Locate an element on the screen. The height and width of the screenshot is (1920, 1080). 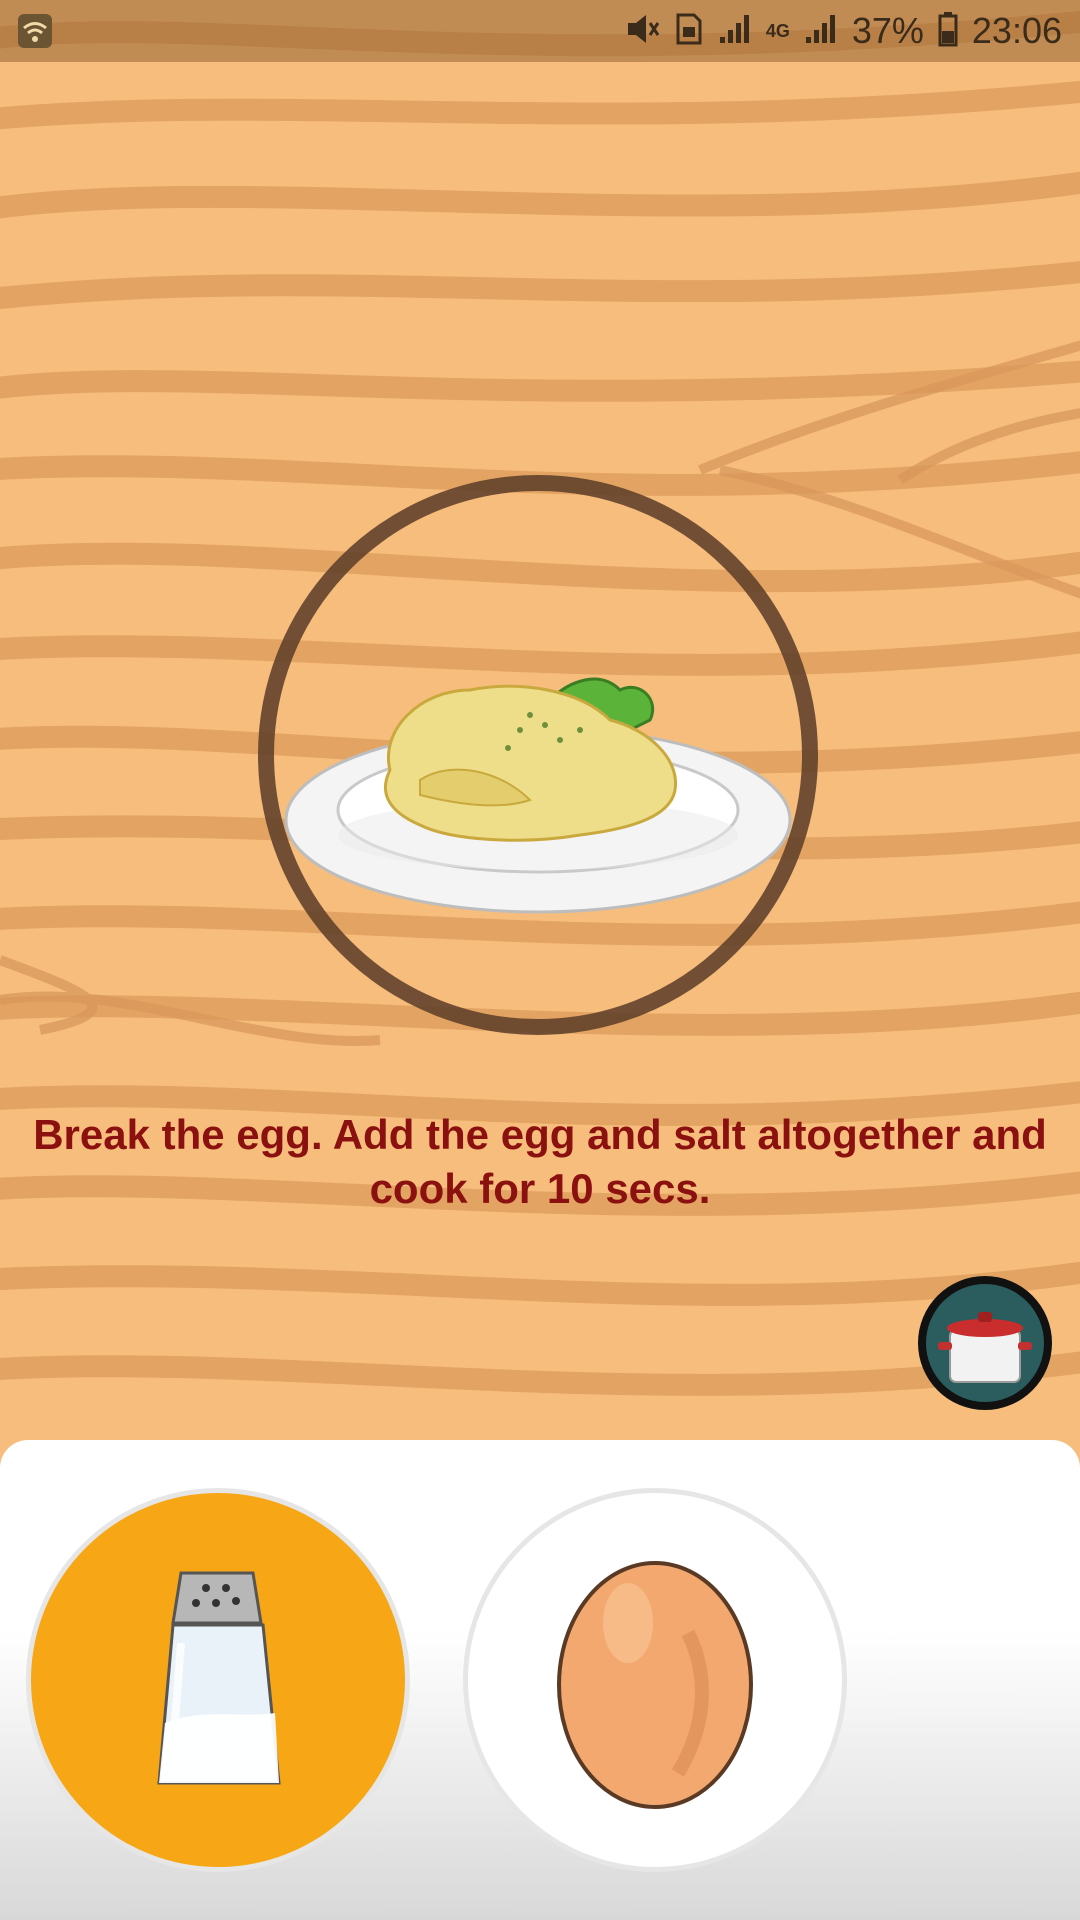
salt-shaker-icon is located at coordinates (219, 1678).